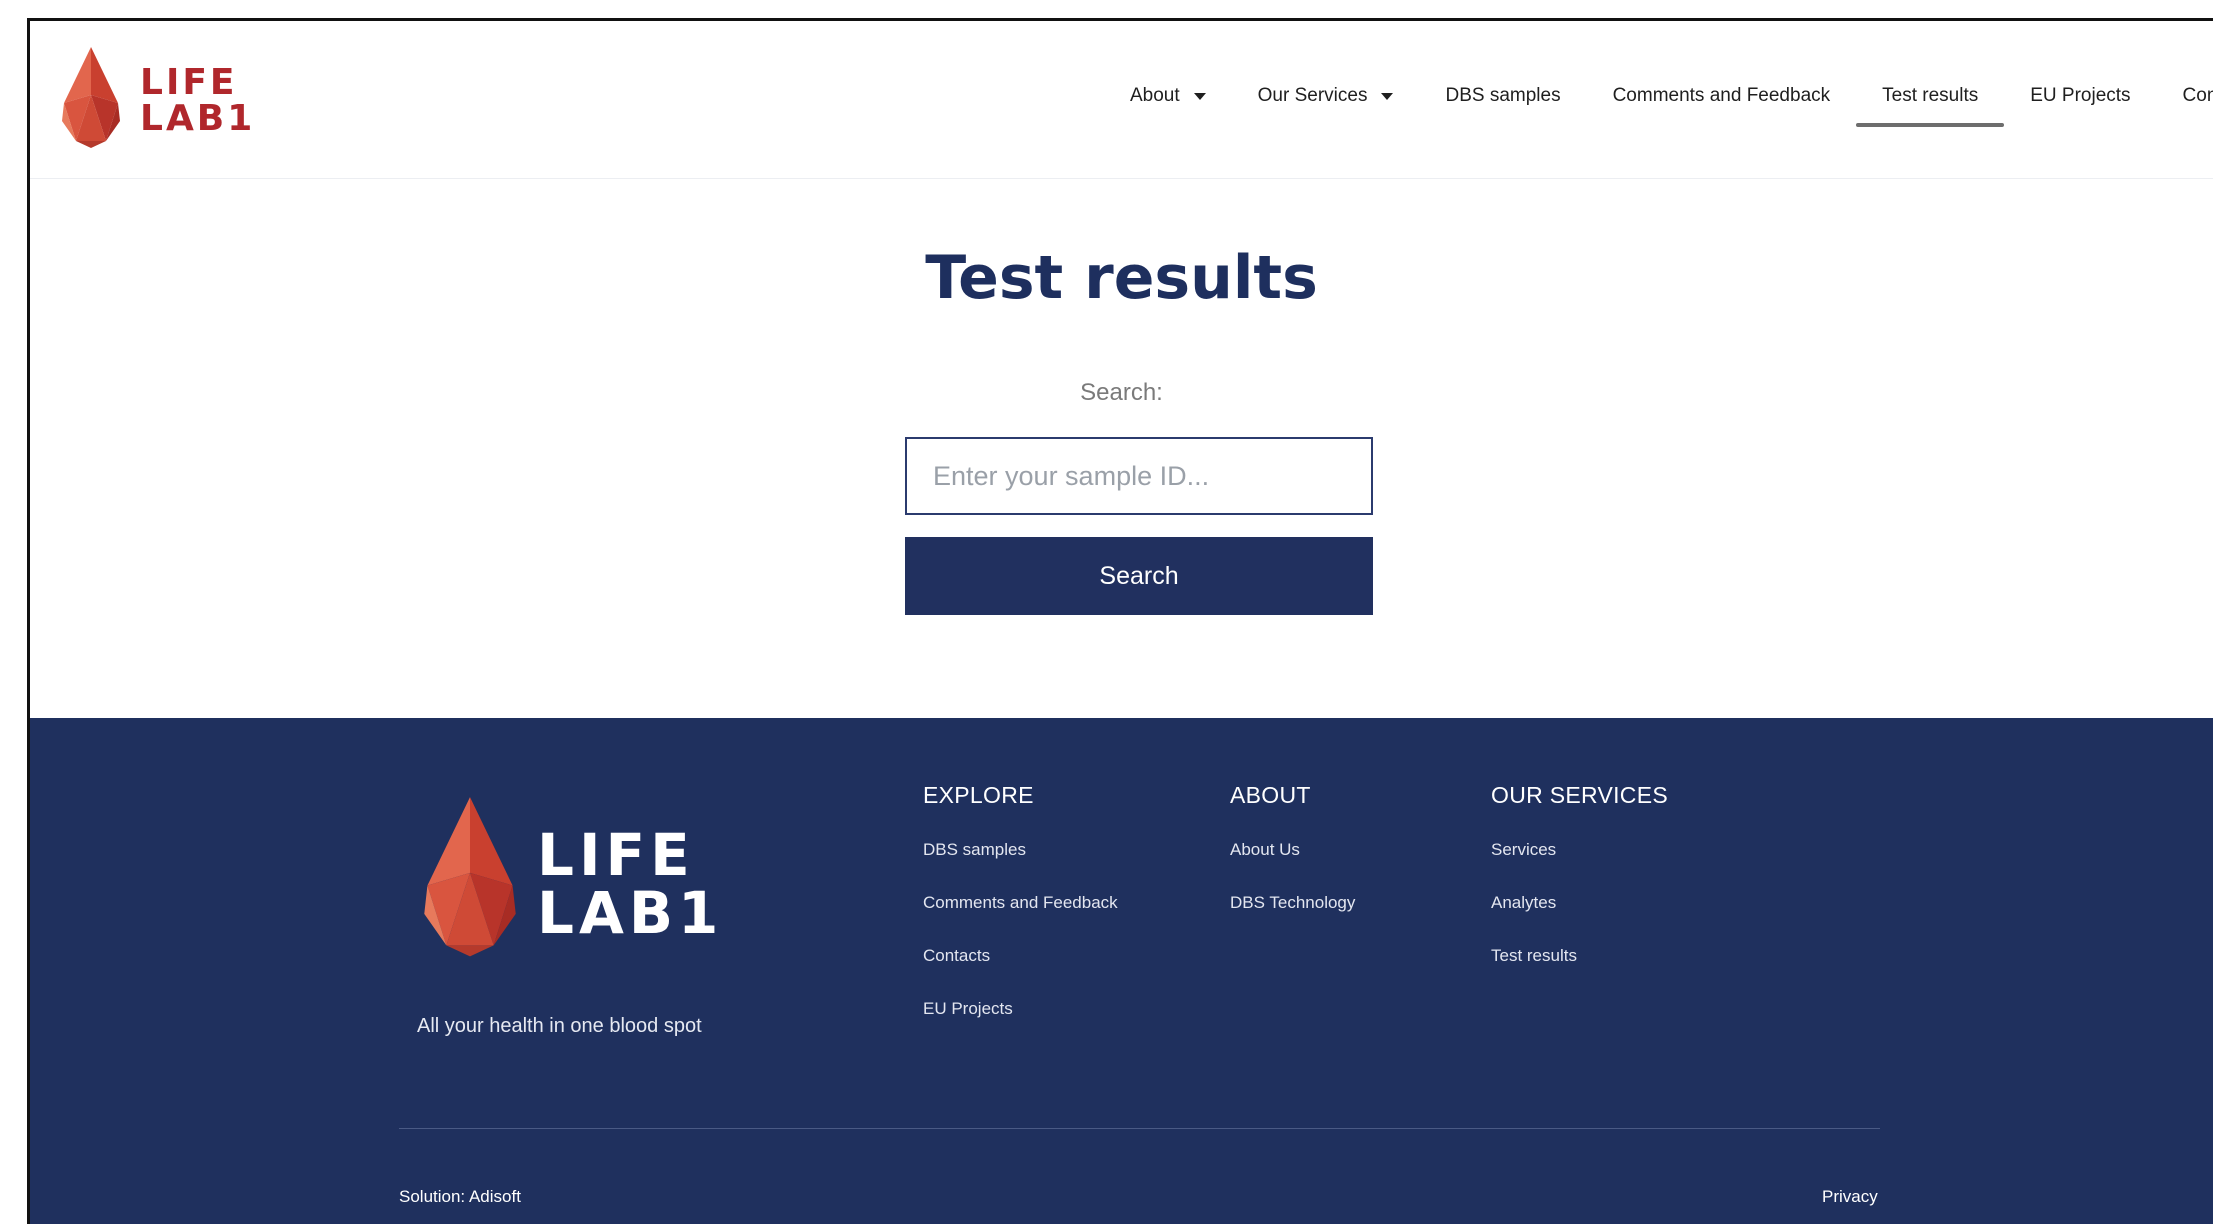  I want to click on logo-wordmark: LIFE LAB1, so click(197, 101).